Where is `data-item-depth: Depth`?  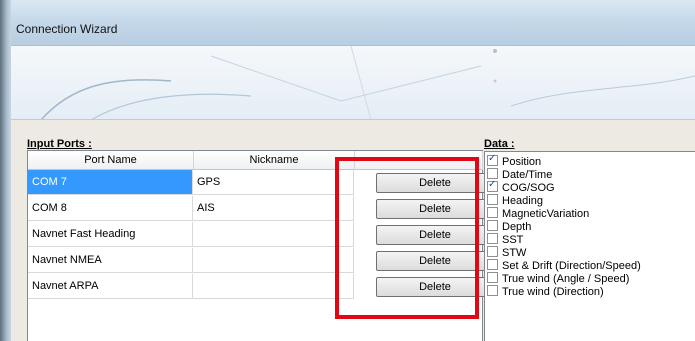
data-item-depth: Depth is located at coordinates (509, 226).